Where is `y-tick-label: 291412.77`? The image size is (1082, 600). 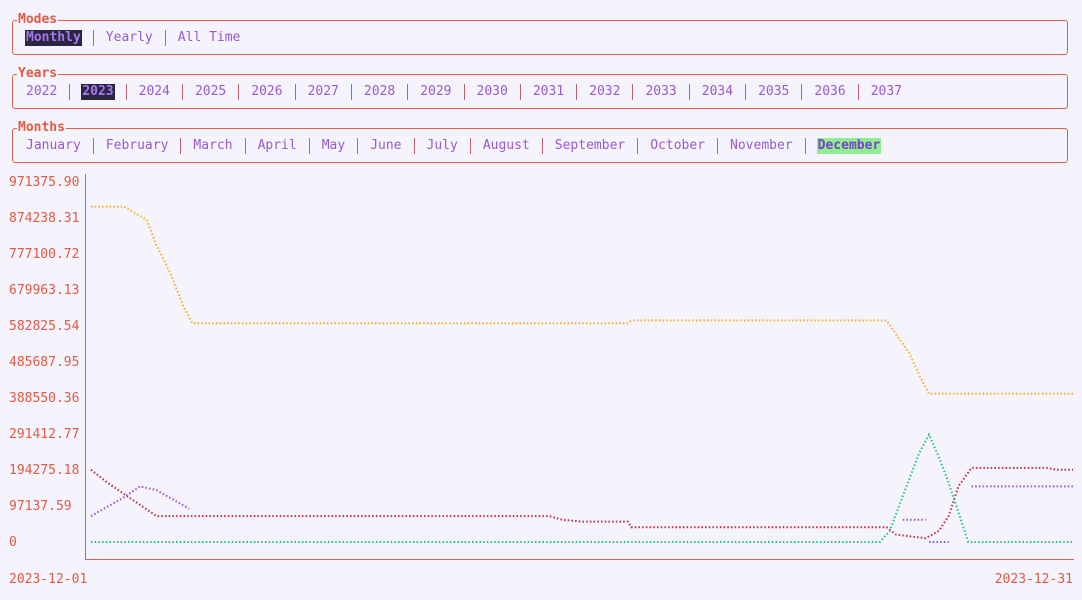
y-tick-label: 291412.77 is located at coordinates (44, 434).